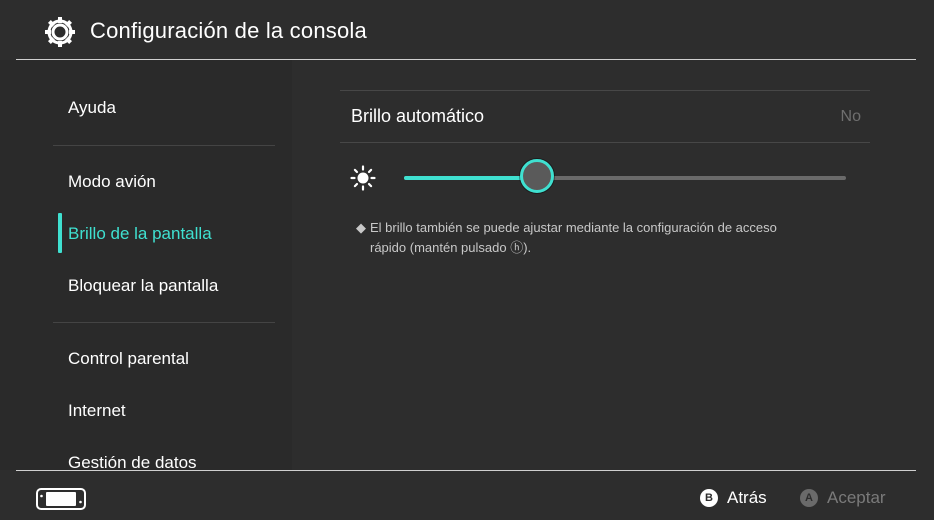 The width and height of the screenshot is (934, 520). I want to click on brightness-slider-thumb, so click(536, 176).